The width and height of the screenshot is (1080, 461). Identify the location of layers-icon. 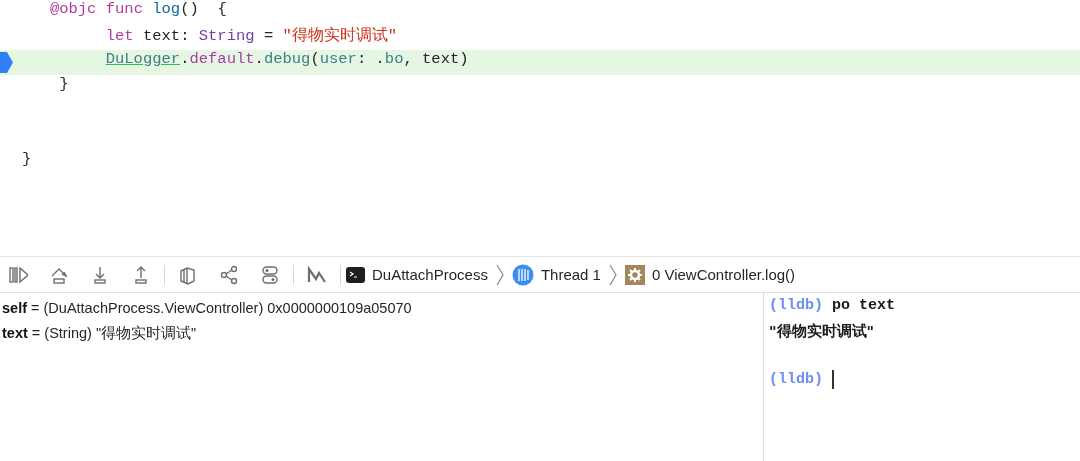
(188, 274).